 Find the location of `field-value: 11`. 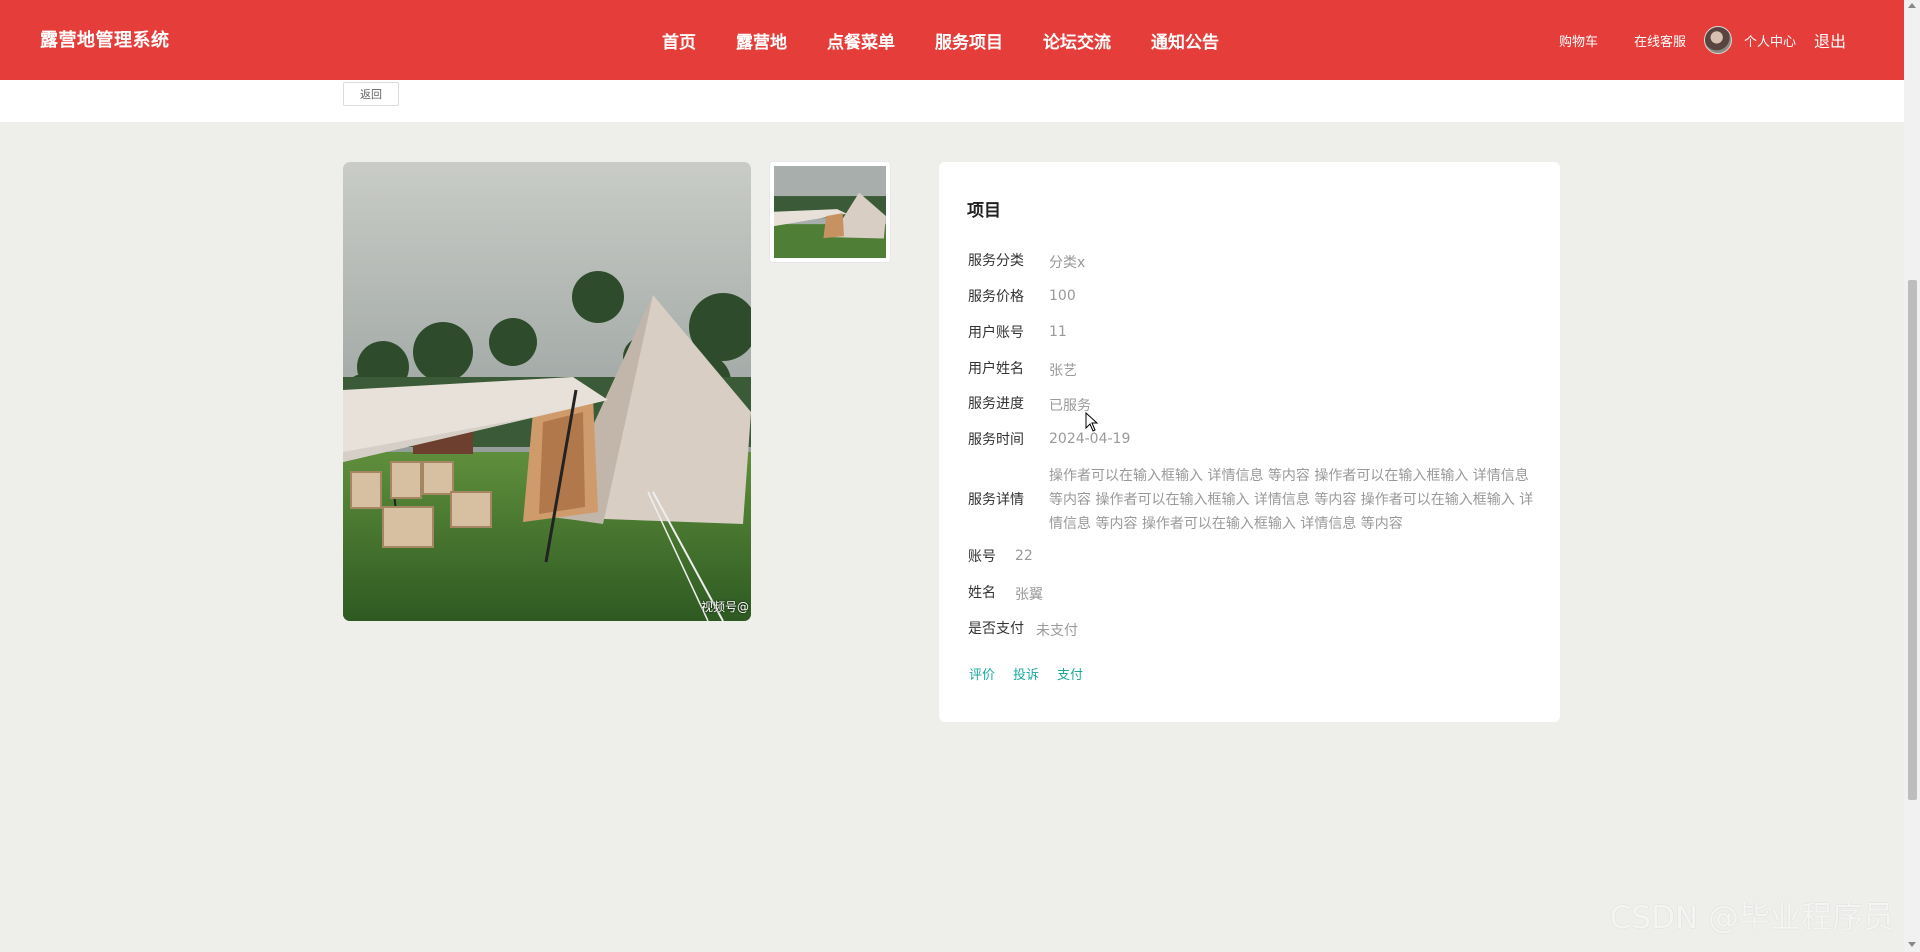

field-value: 11 is located at coordinates (1058, 332).